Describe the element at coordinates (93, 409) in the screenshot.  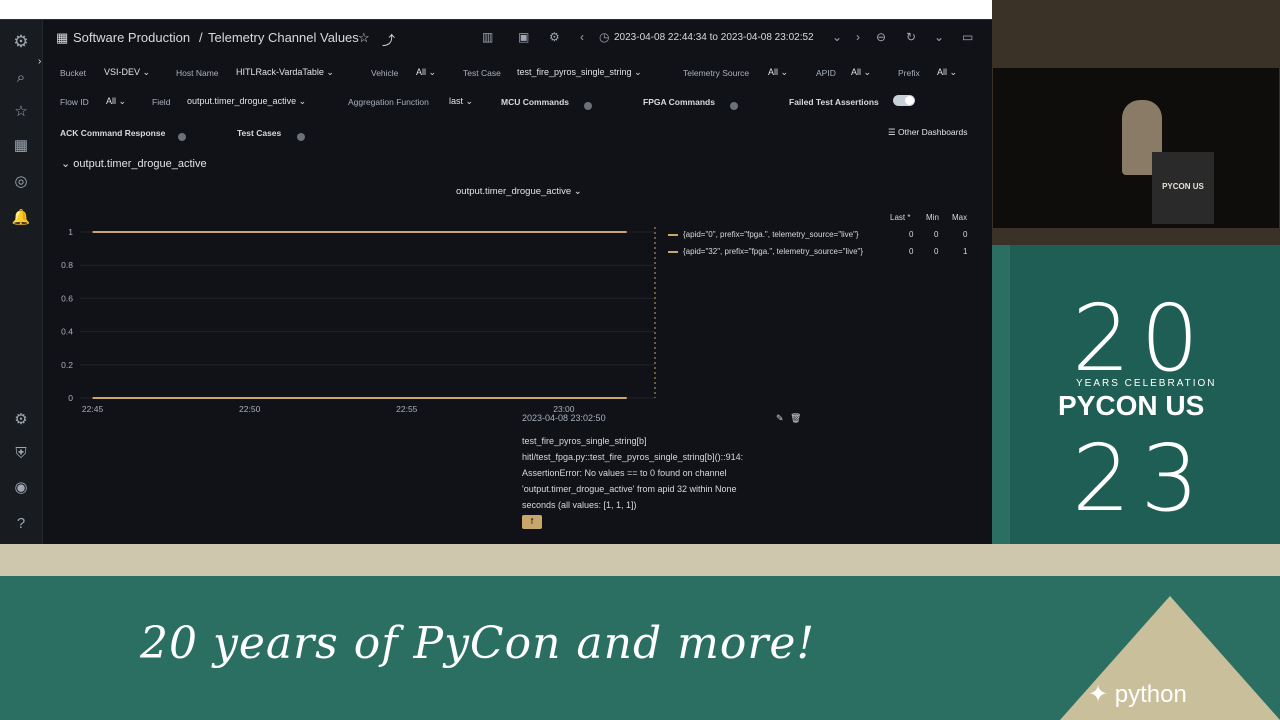
I see `x-tick-label: 22:45` at that location.